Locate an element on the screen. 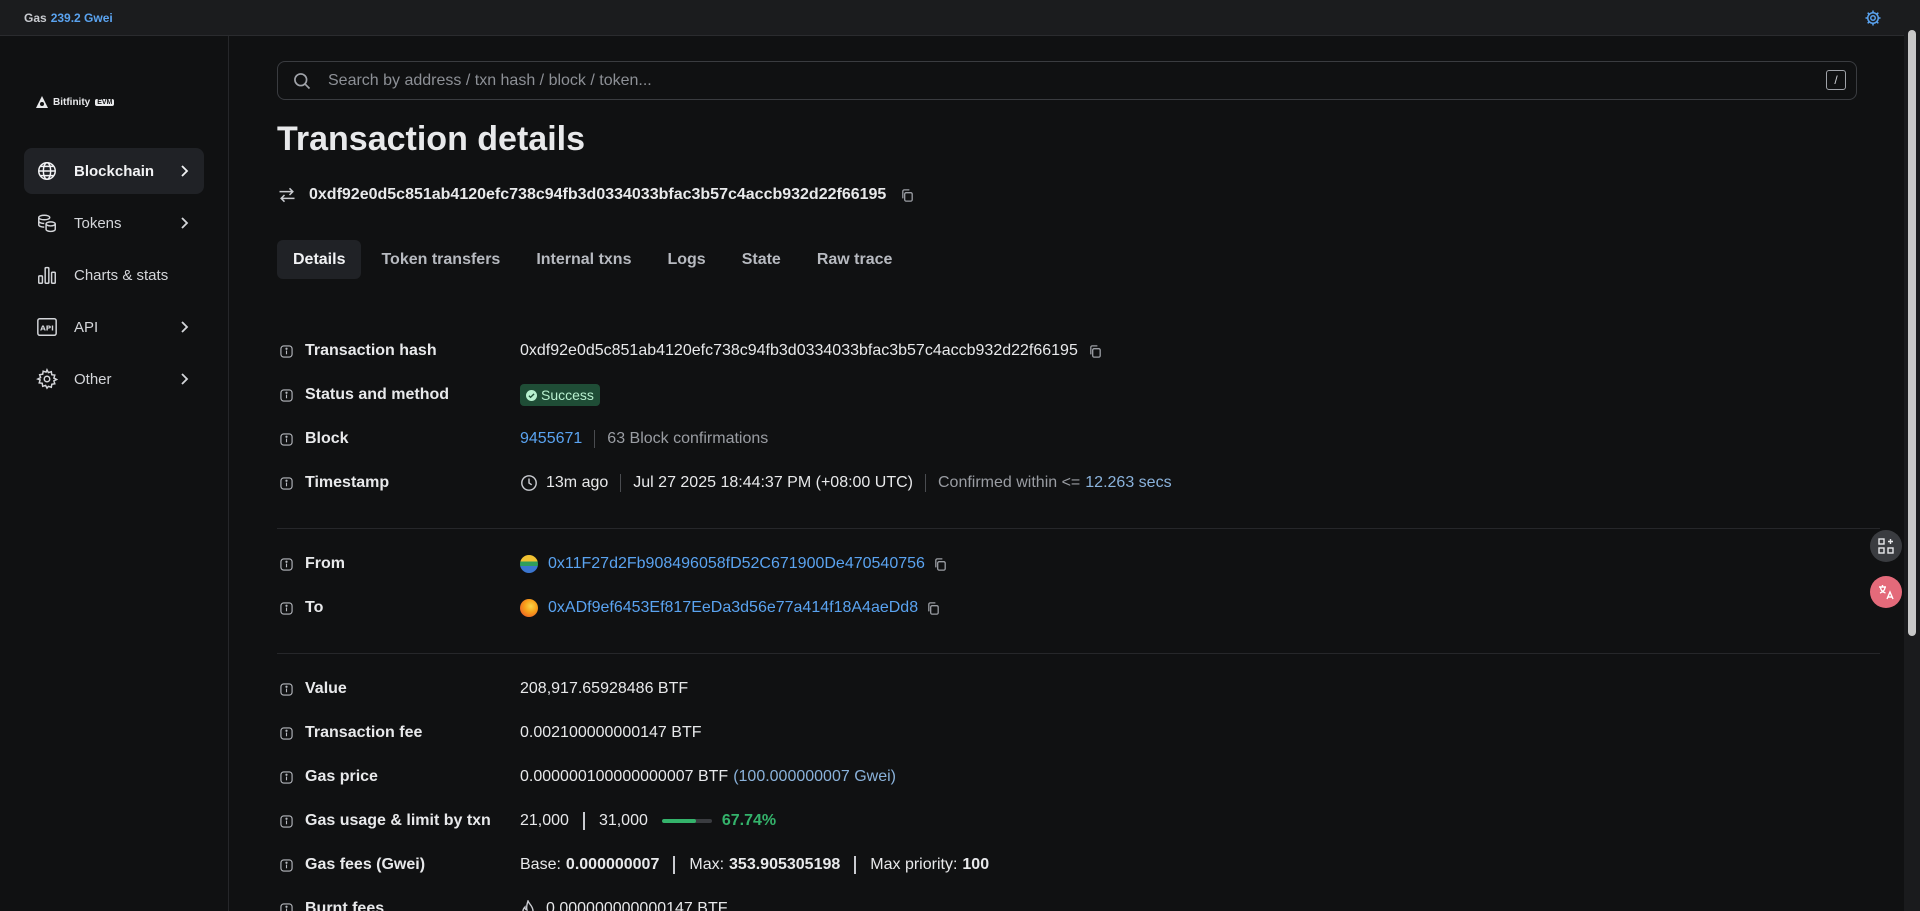  detail-row-value: Value 208,917.65928486 BTF is located at coordinates (1078, 689).